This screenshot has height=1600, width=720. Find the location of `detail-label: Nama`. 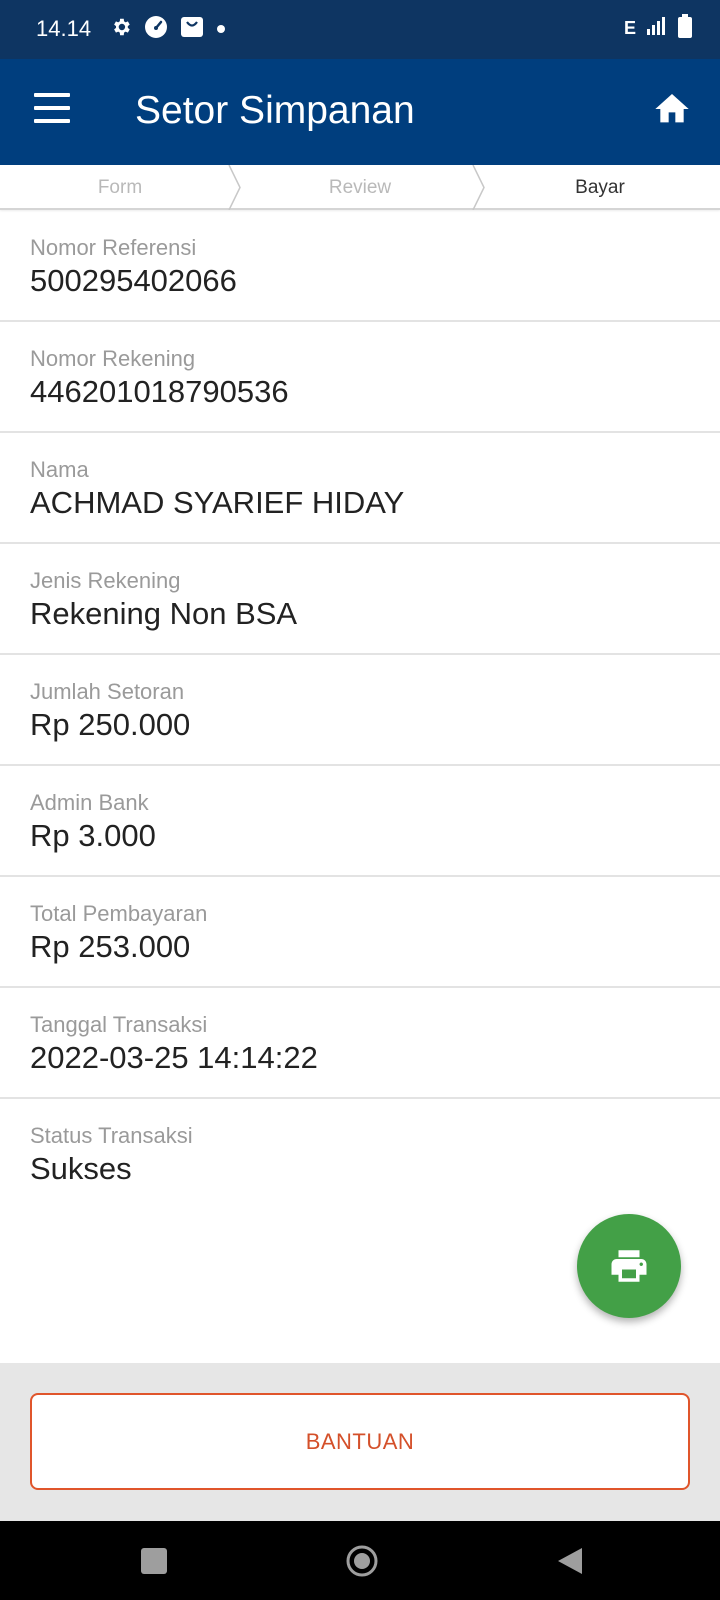

detail-label: Nama is located at coordinates (59, 469).